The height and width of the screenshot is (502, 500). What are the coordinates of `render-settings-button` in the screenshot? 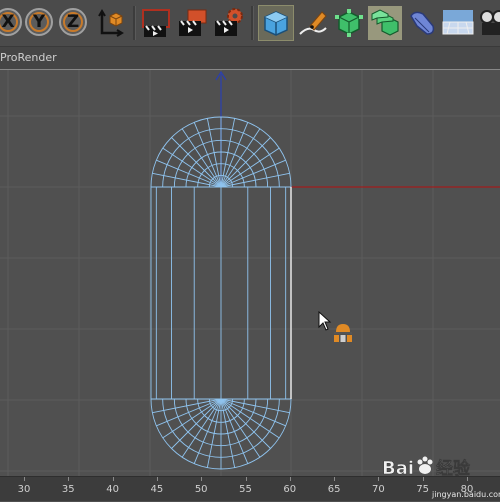 It's located at (229, 23).